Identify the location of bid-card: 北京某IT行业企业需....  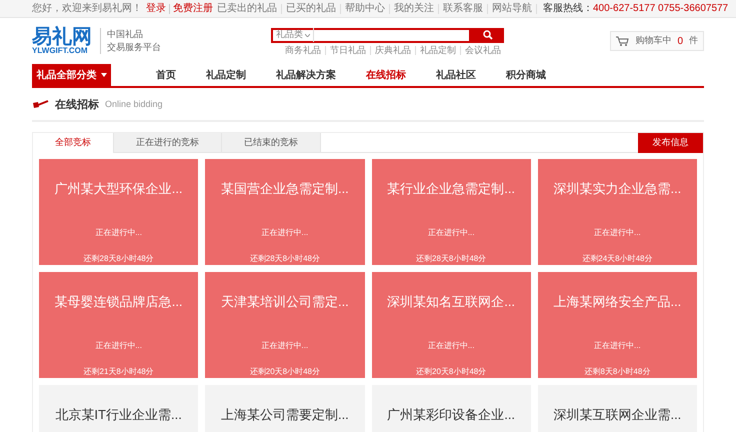
(118, 408).